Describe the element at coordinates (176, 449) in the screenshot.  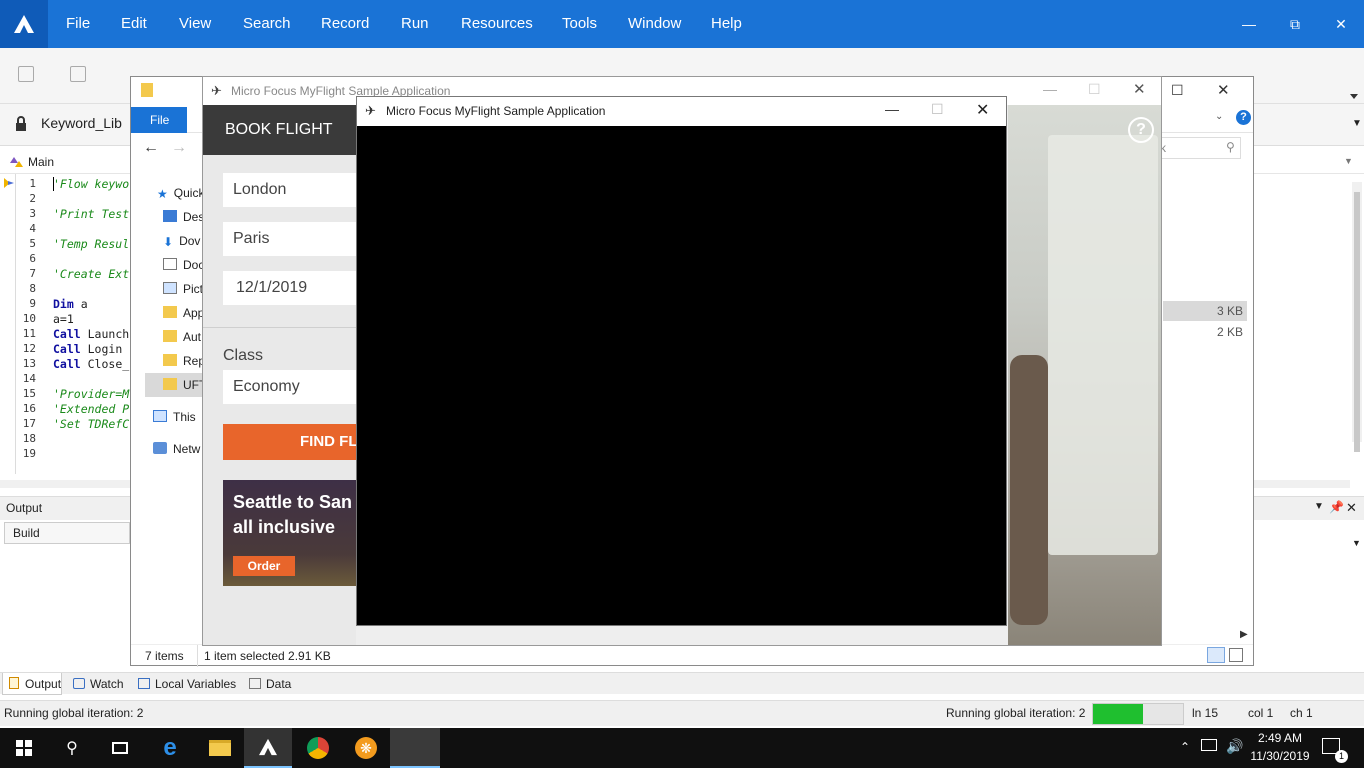
I see `sidebar-network: Netw` at that location.